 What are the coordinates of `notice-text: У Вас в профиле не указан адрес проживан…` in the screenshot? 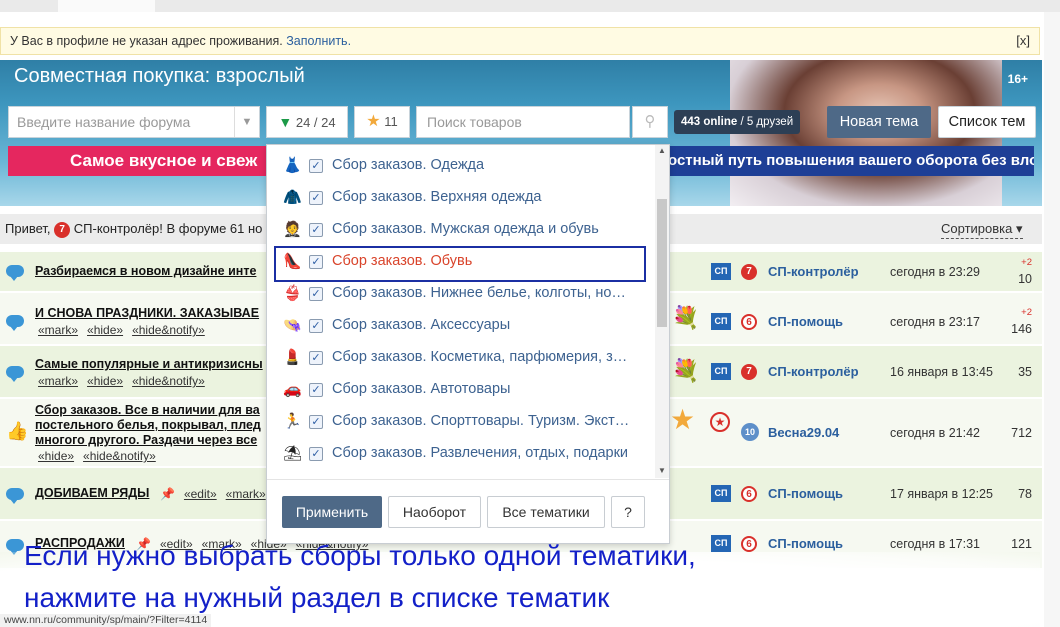 It's located at (146, 41).